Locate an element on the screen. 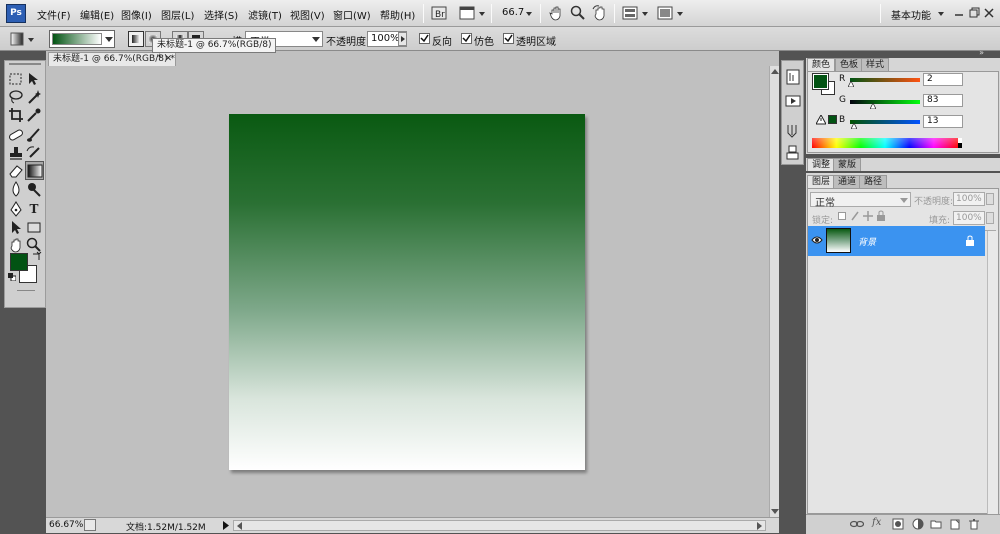 The width and height of the screenshot is (1000, 534). healing-icon is located at coordinates (16, 135).